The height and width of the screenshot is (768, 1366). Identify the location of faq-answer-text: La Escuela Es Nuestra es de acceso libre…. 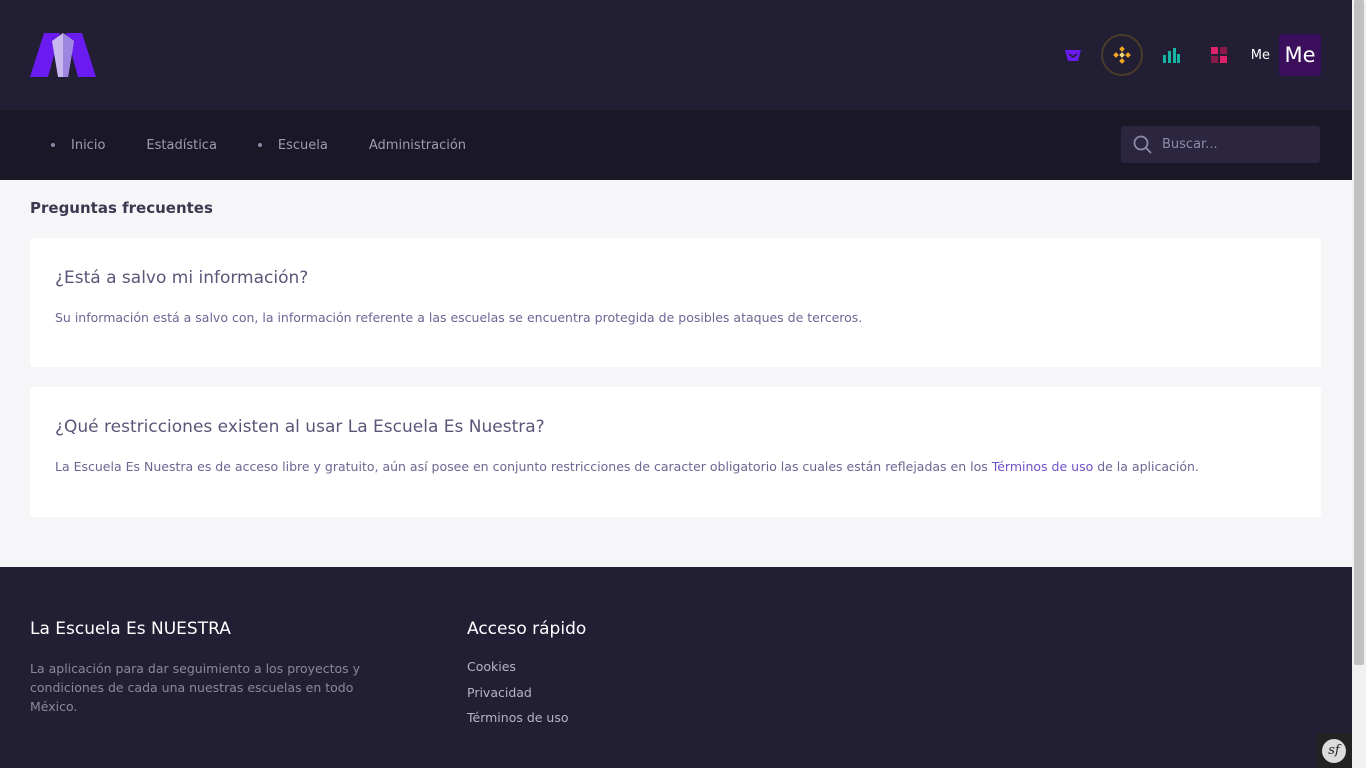
(523, 466).